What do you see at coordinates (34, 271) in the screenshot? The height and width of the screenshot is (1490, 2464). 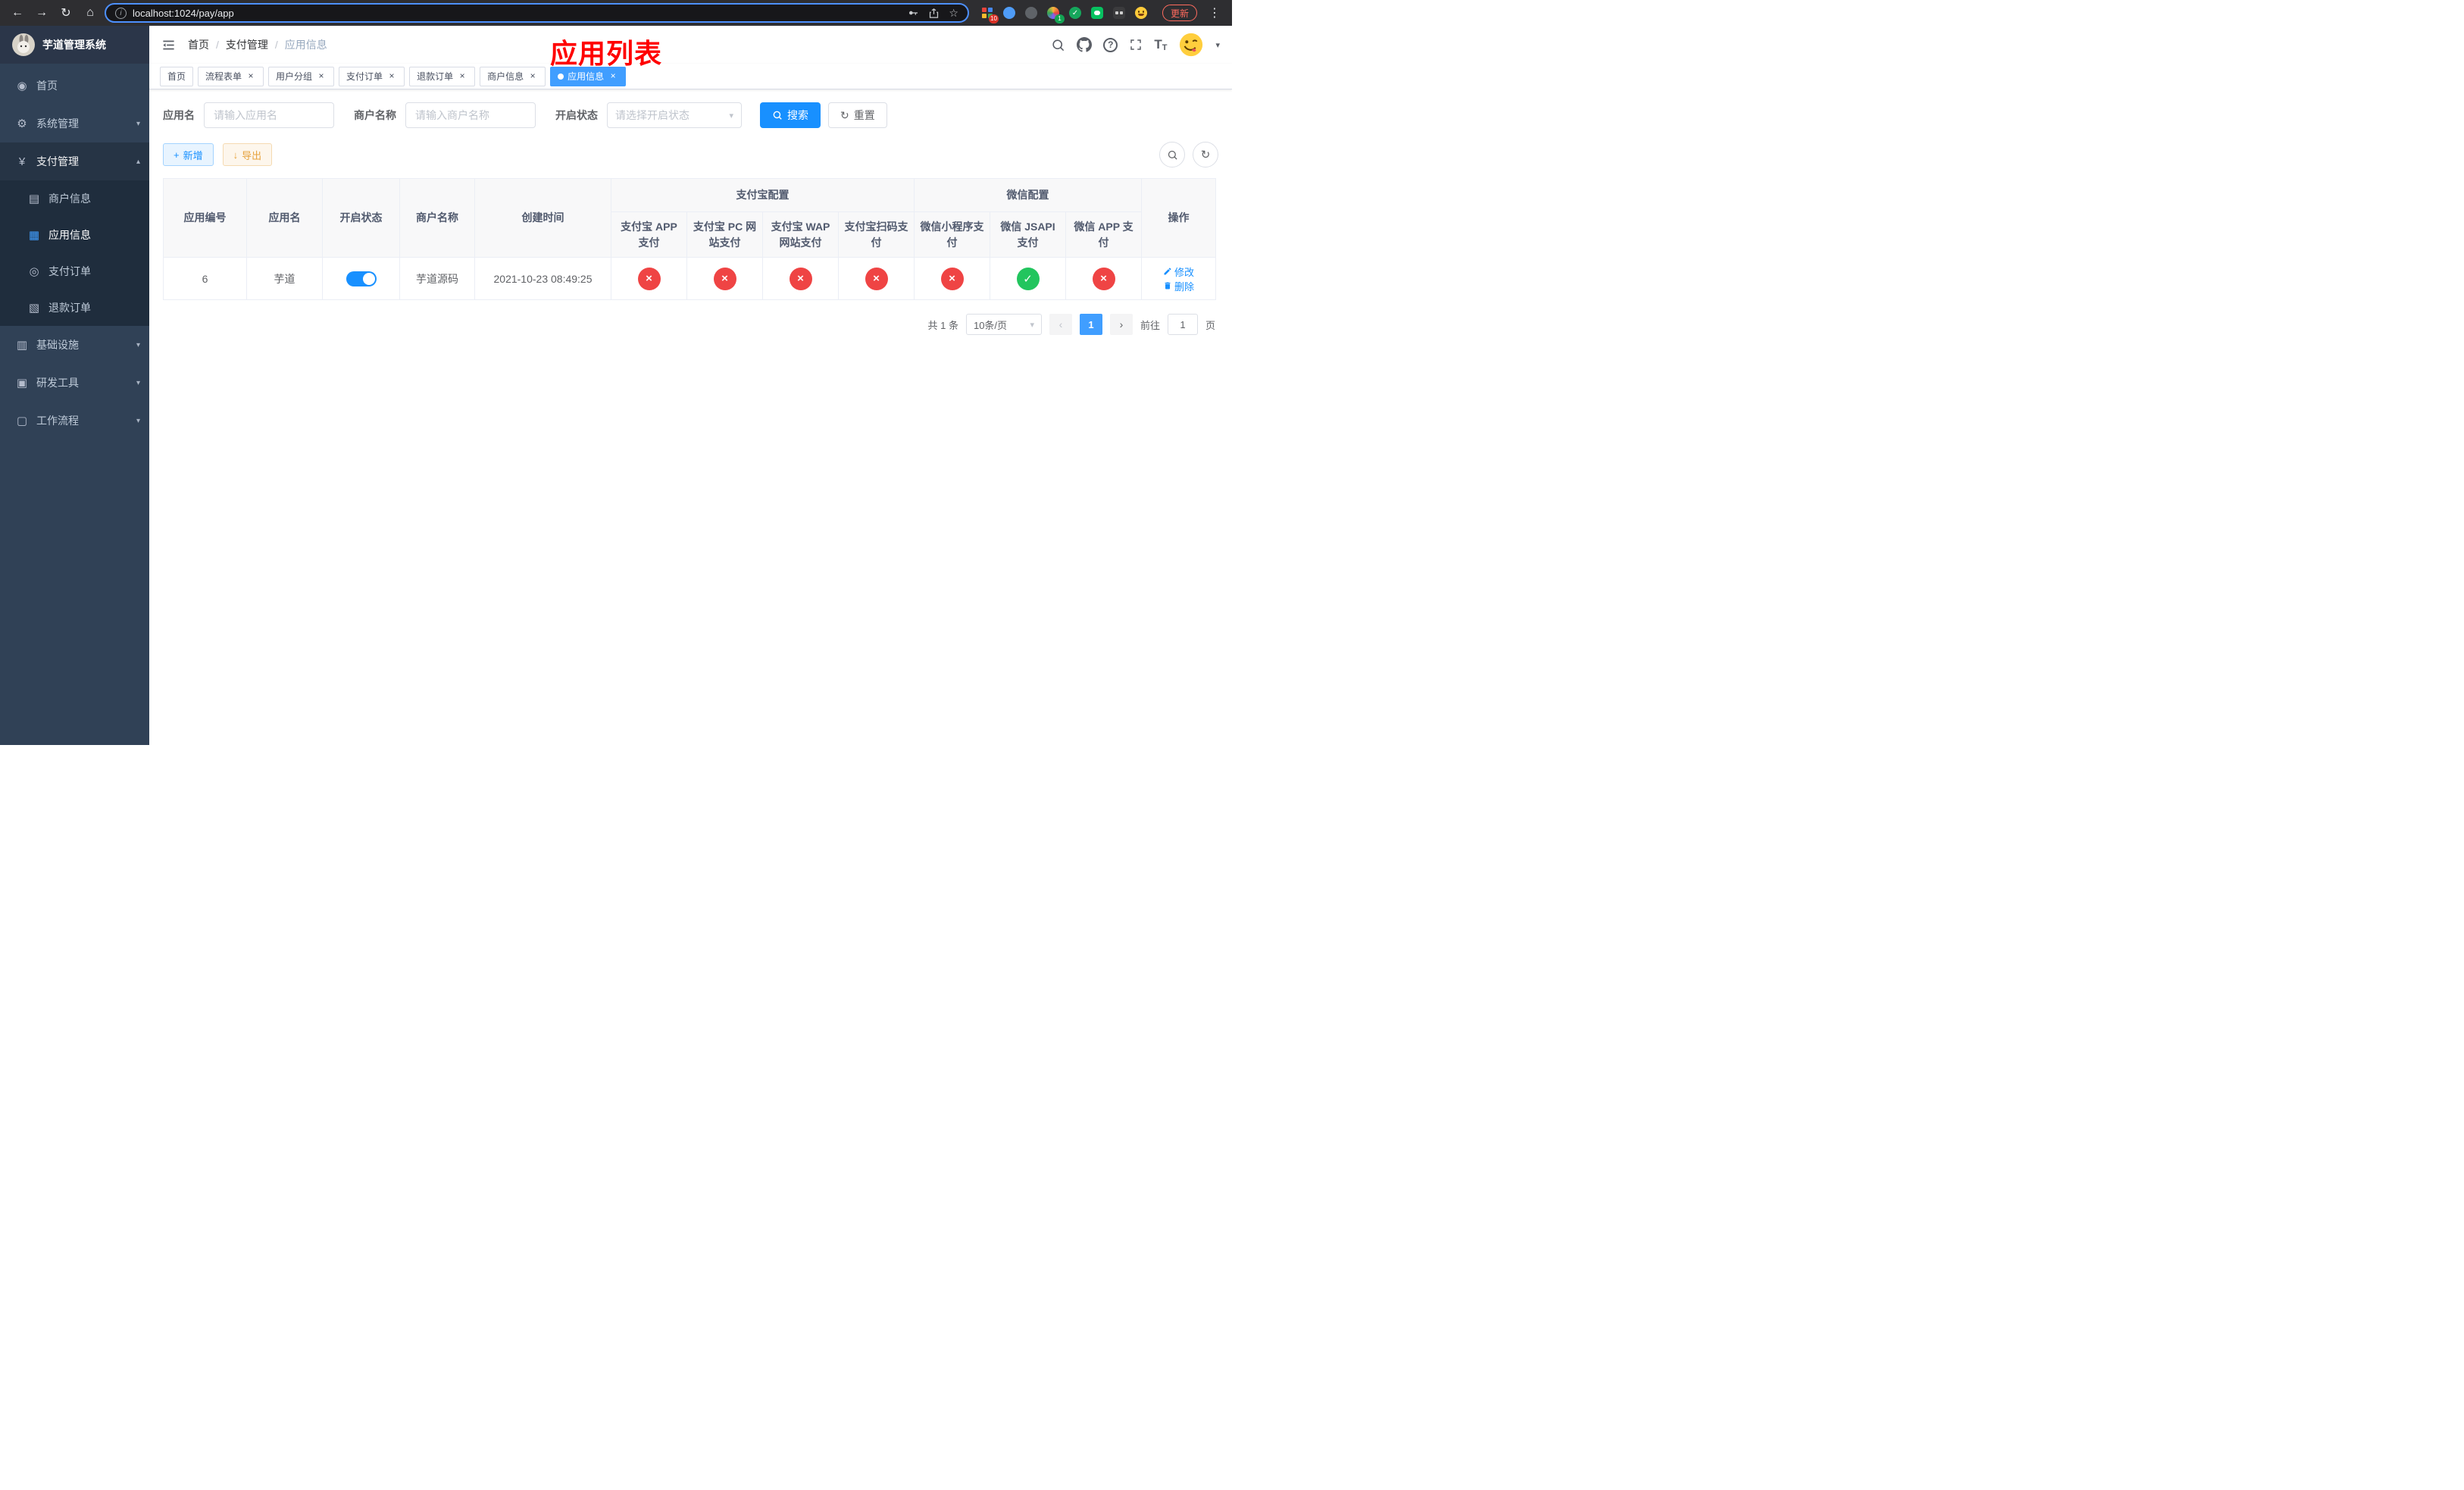 I see `order-icon: ◎` at bounding box center [34, 271].